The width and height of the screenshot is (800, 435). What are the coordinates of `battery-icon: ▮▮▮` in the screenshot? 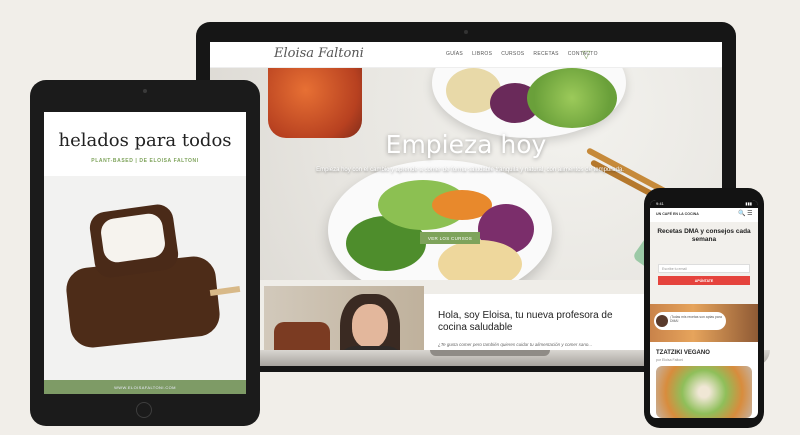 It's located at (748, 203).